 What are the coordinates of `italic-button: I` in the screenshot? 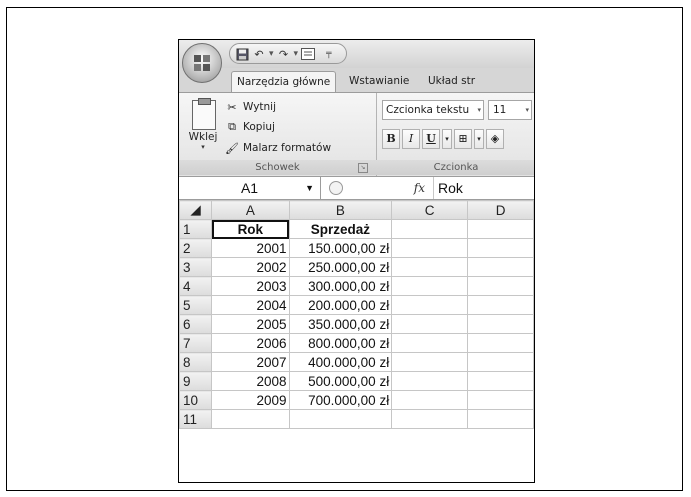 It's located at (411, 139).